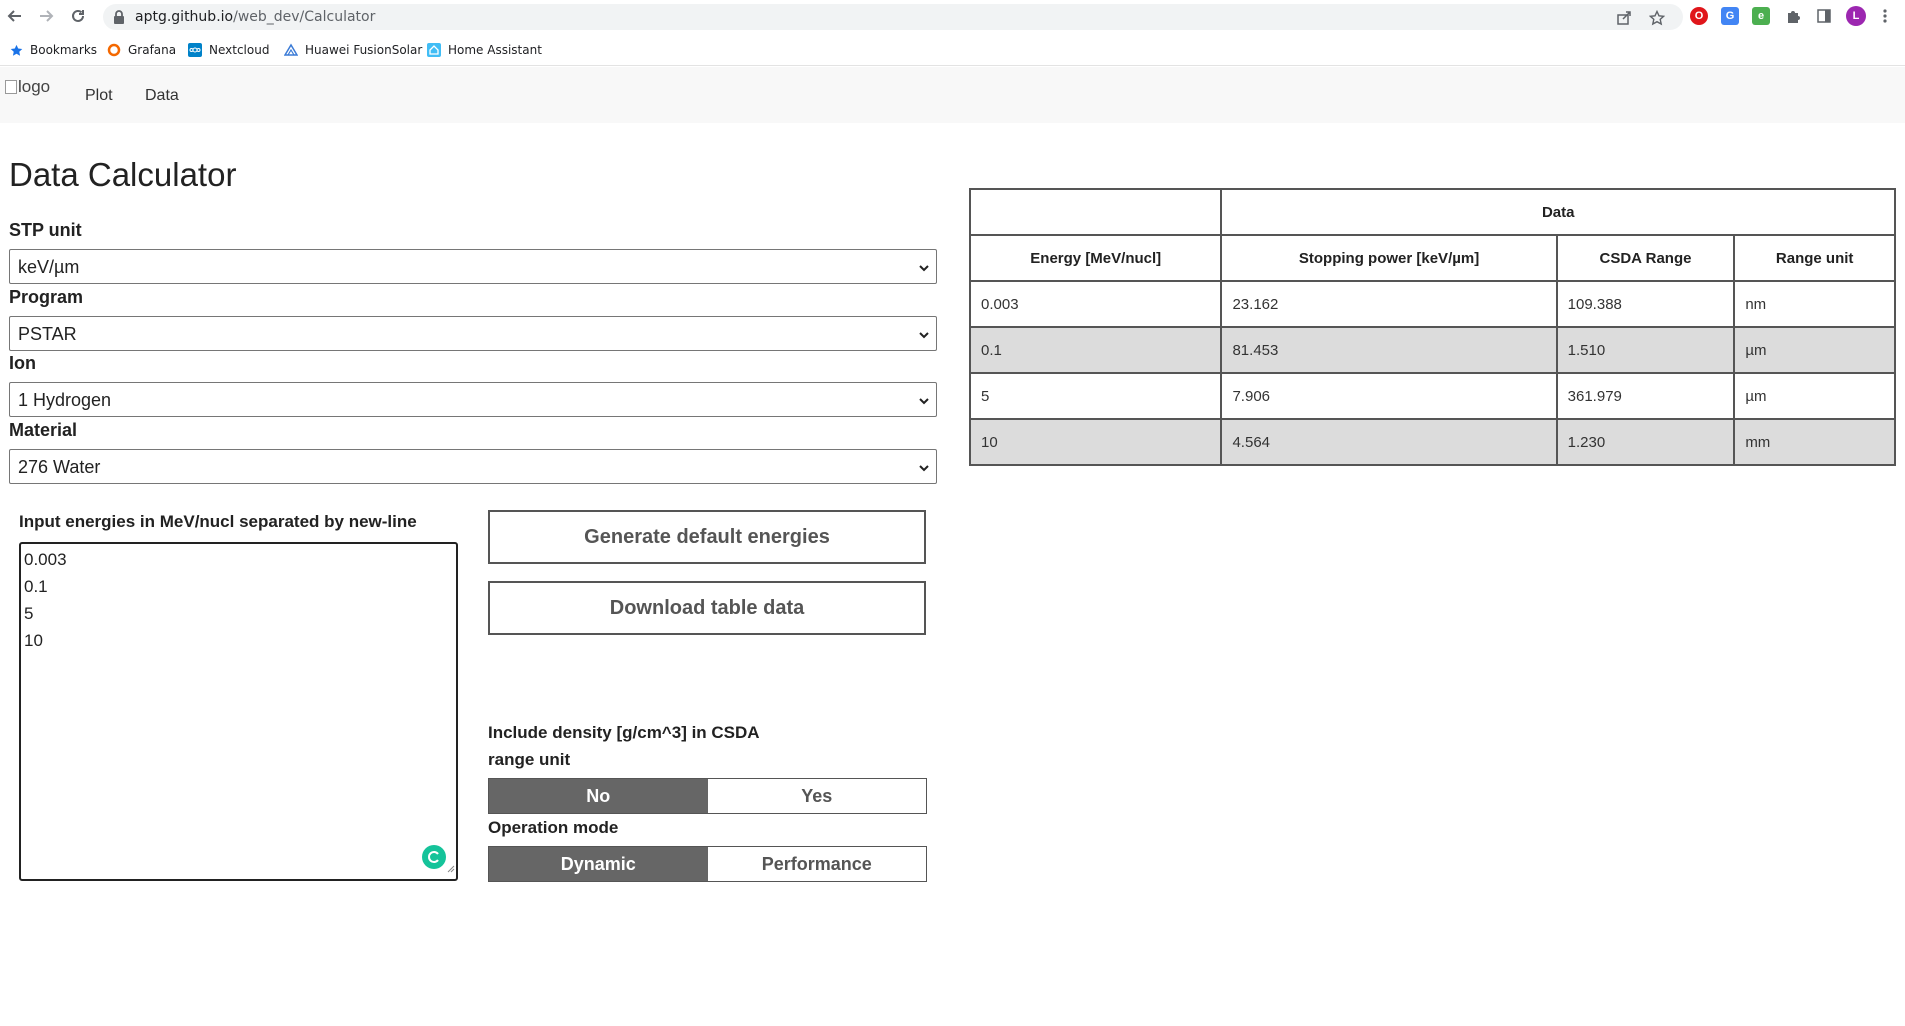 This screenshot has width=1905, height=1026. I want to click on table-cell: 1.510, so click(1645, 350).